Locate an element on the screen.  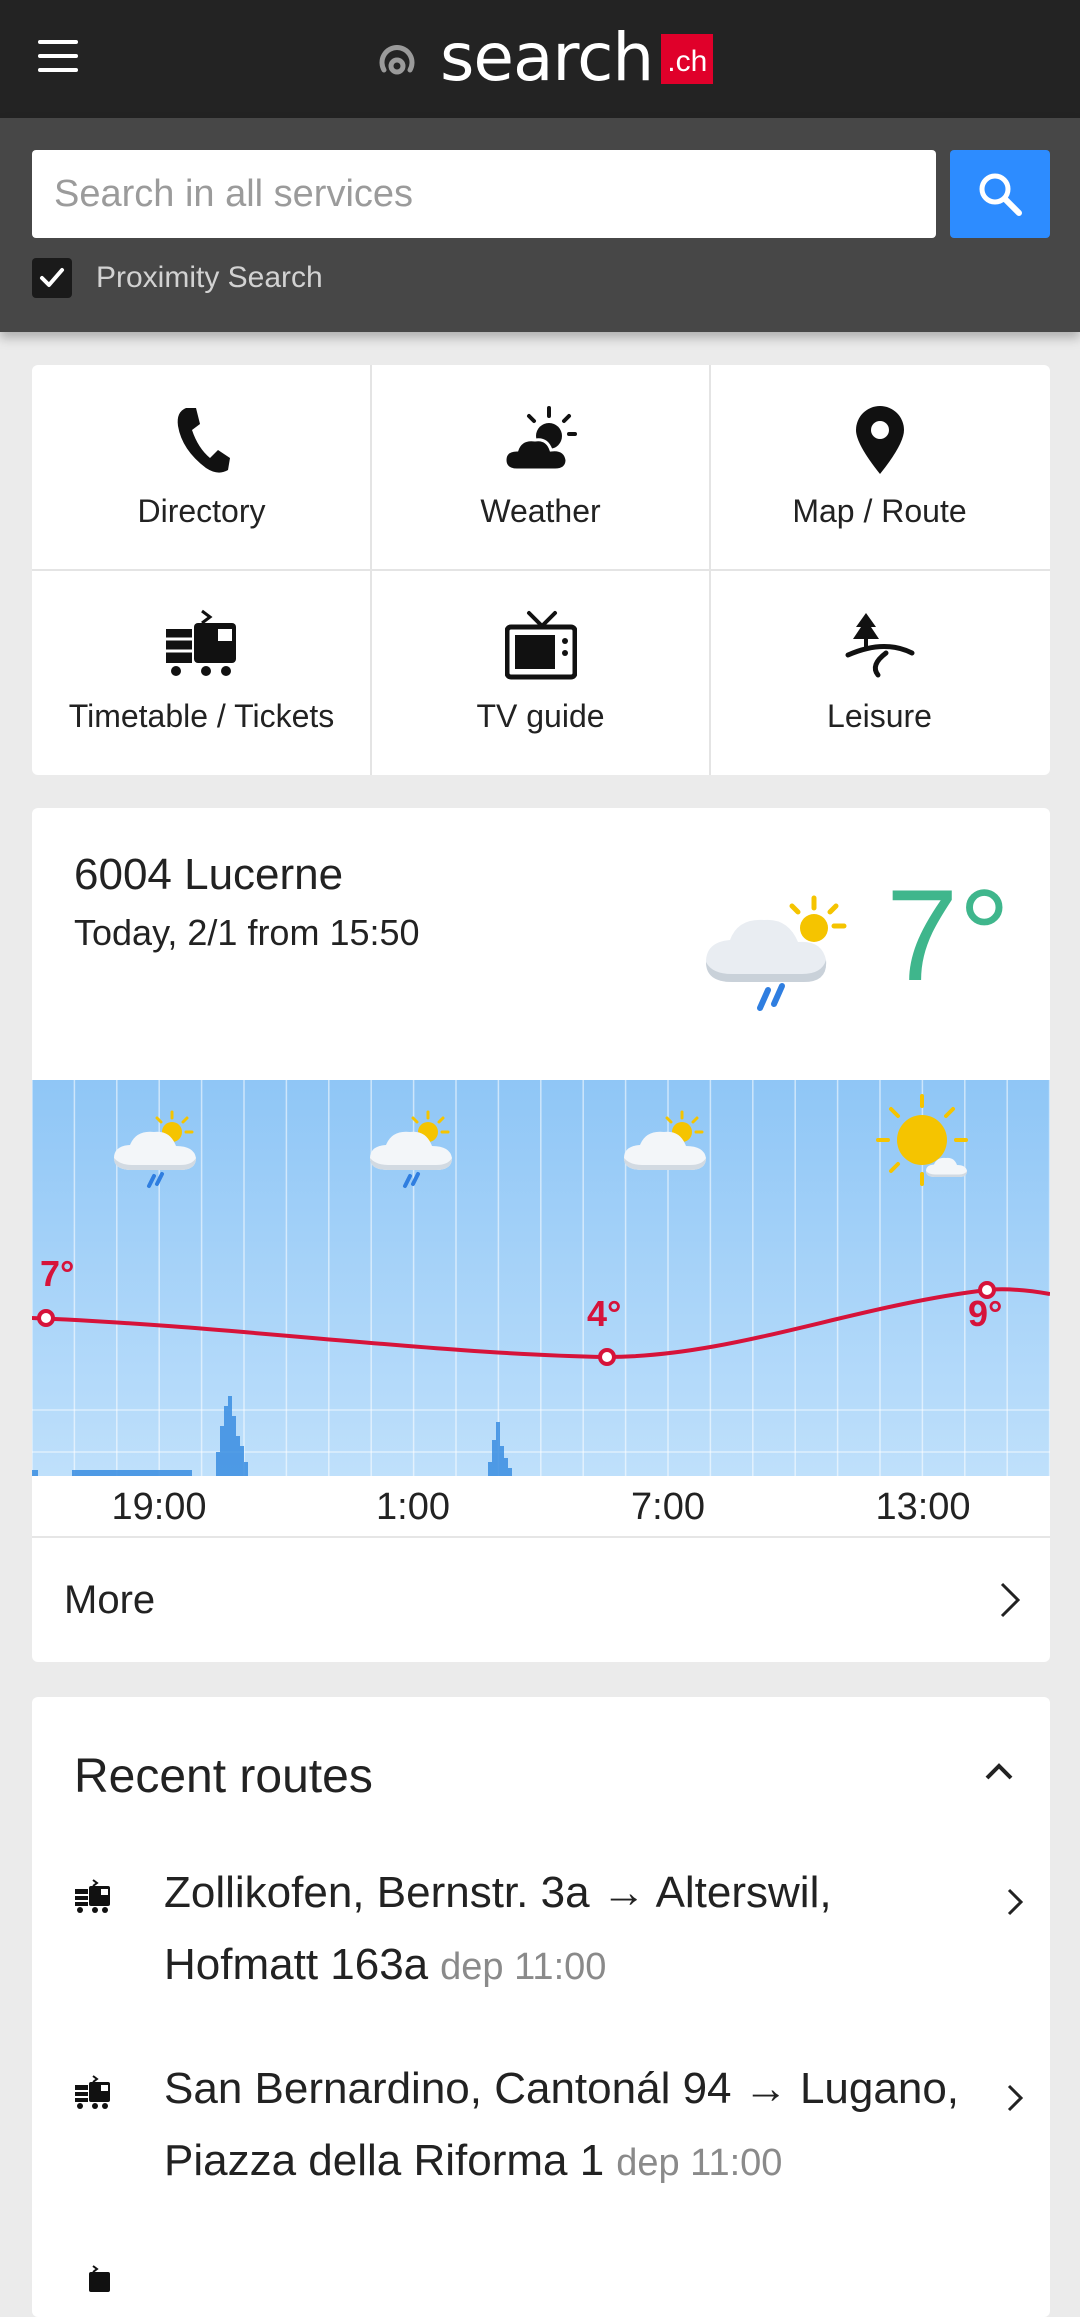
service-timetable: Timetable / Tickets is located at coordinates (201, 672).